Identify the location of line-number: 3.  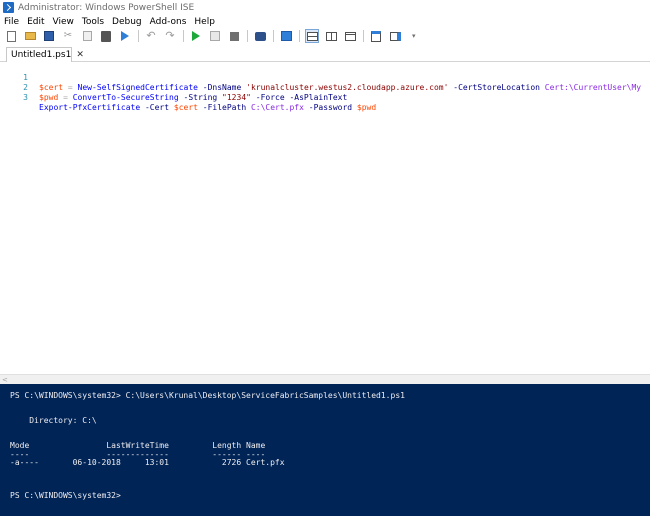
(25, 97).